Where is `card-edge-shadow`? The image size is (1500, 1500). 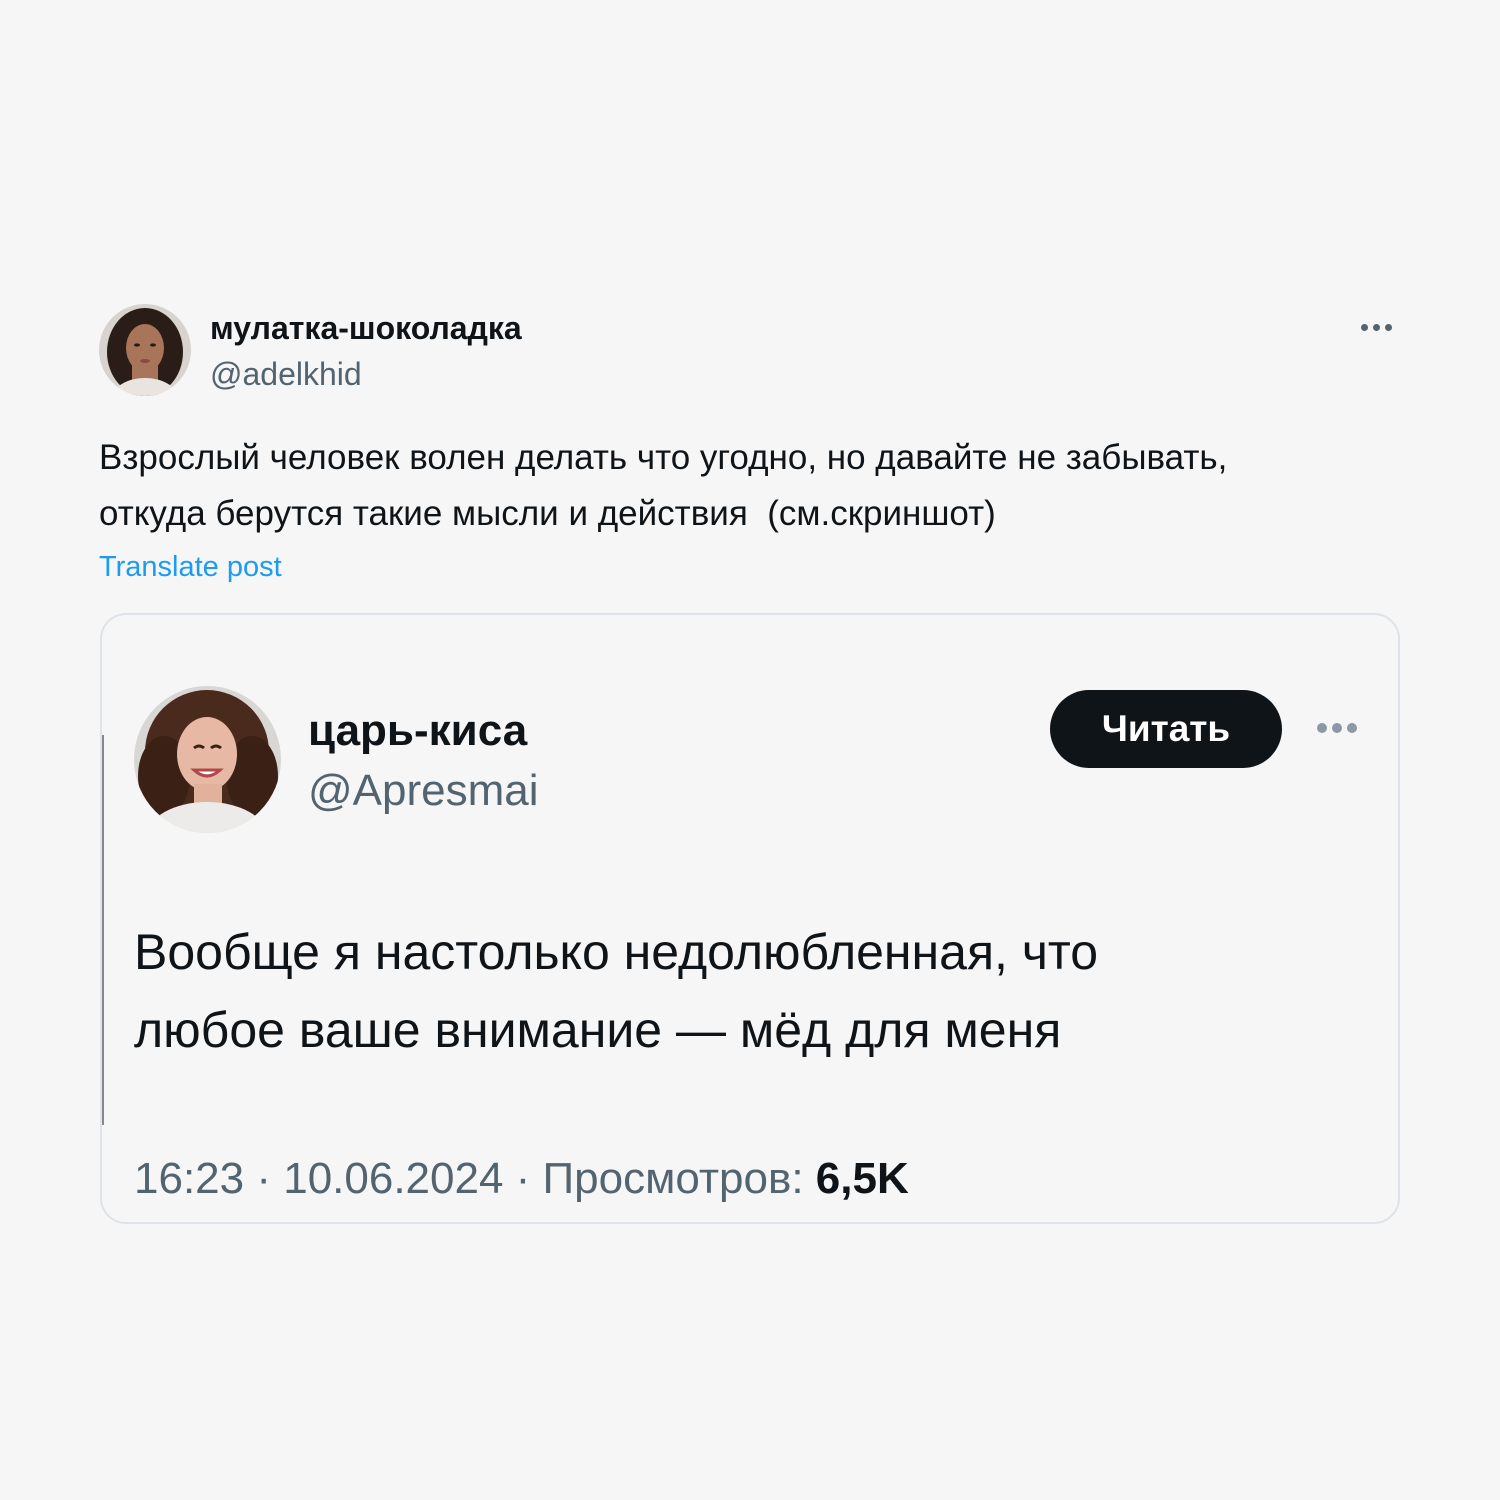
card-edge-shadow is located at coordinates (103, 930).